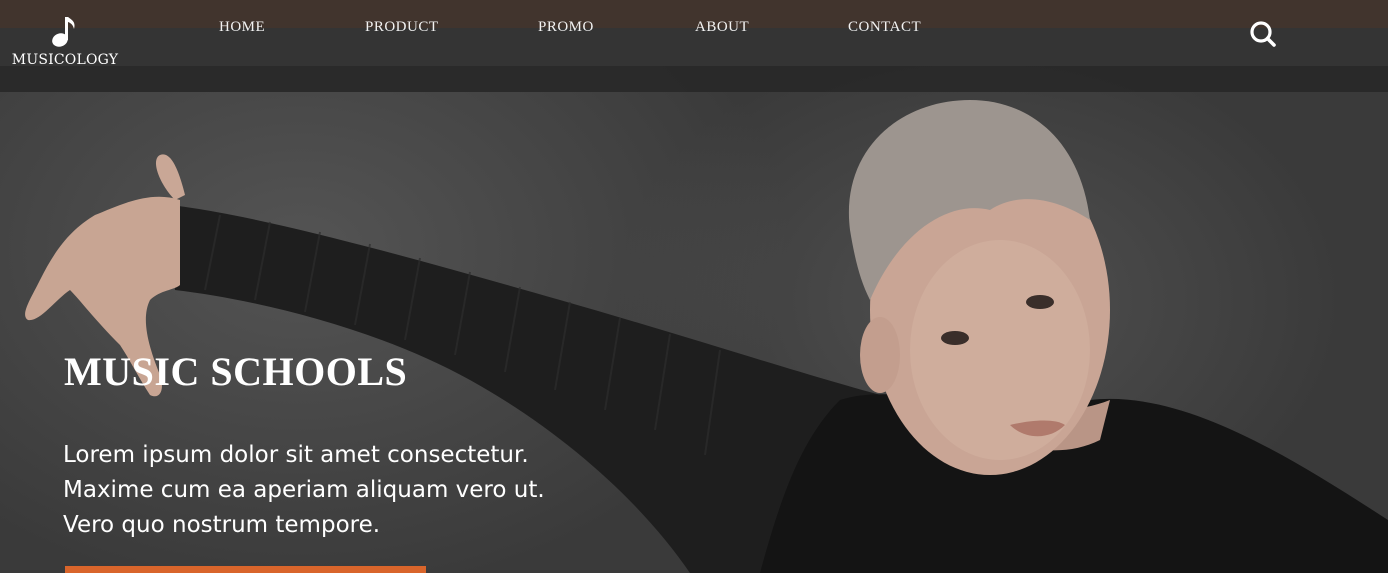 This screenshot has height=573, width=1388. Describe the element at coordinates (236, 371) in the screenshot. I see `hero-title: MUSIC SCHOOLS` at that location.